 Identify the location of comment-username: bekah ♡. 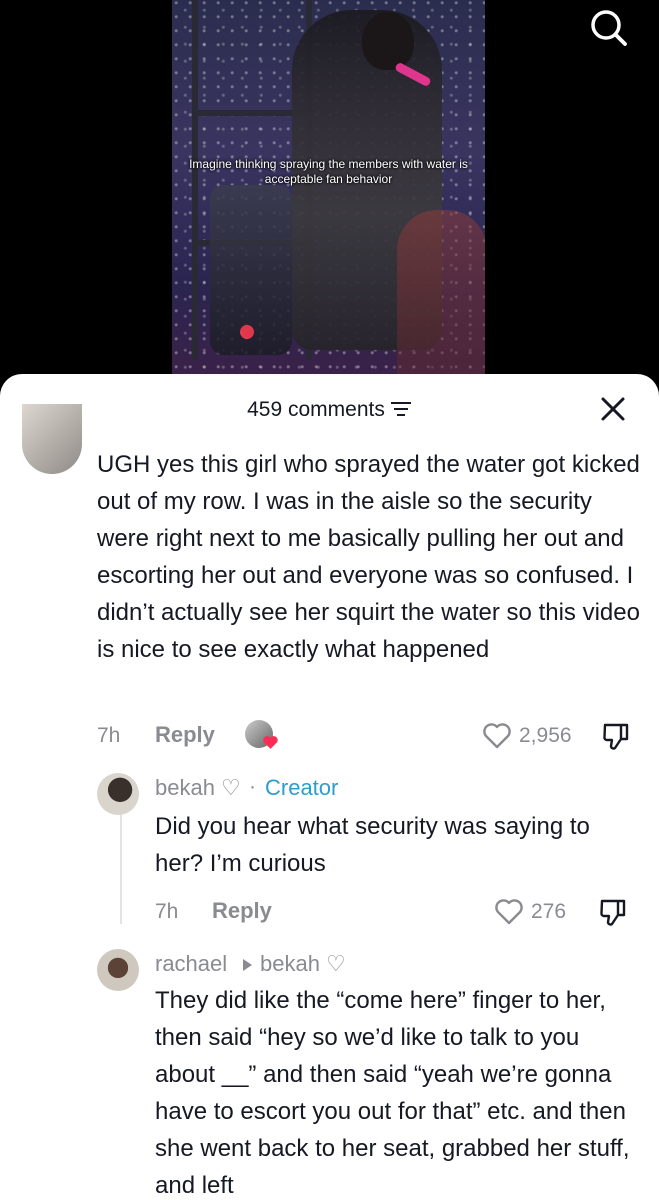
(198, 788).